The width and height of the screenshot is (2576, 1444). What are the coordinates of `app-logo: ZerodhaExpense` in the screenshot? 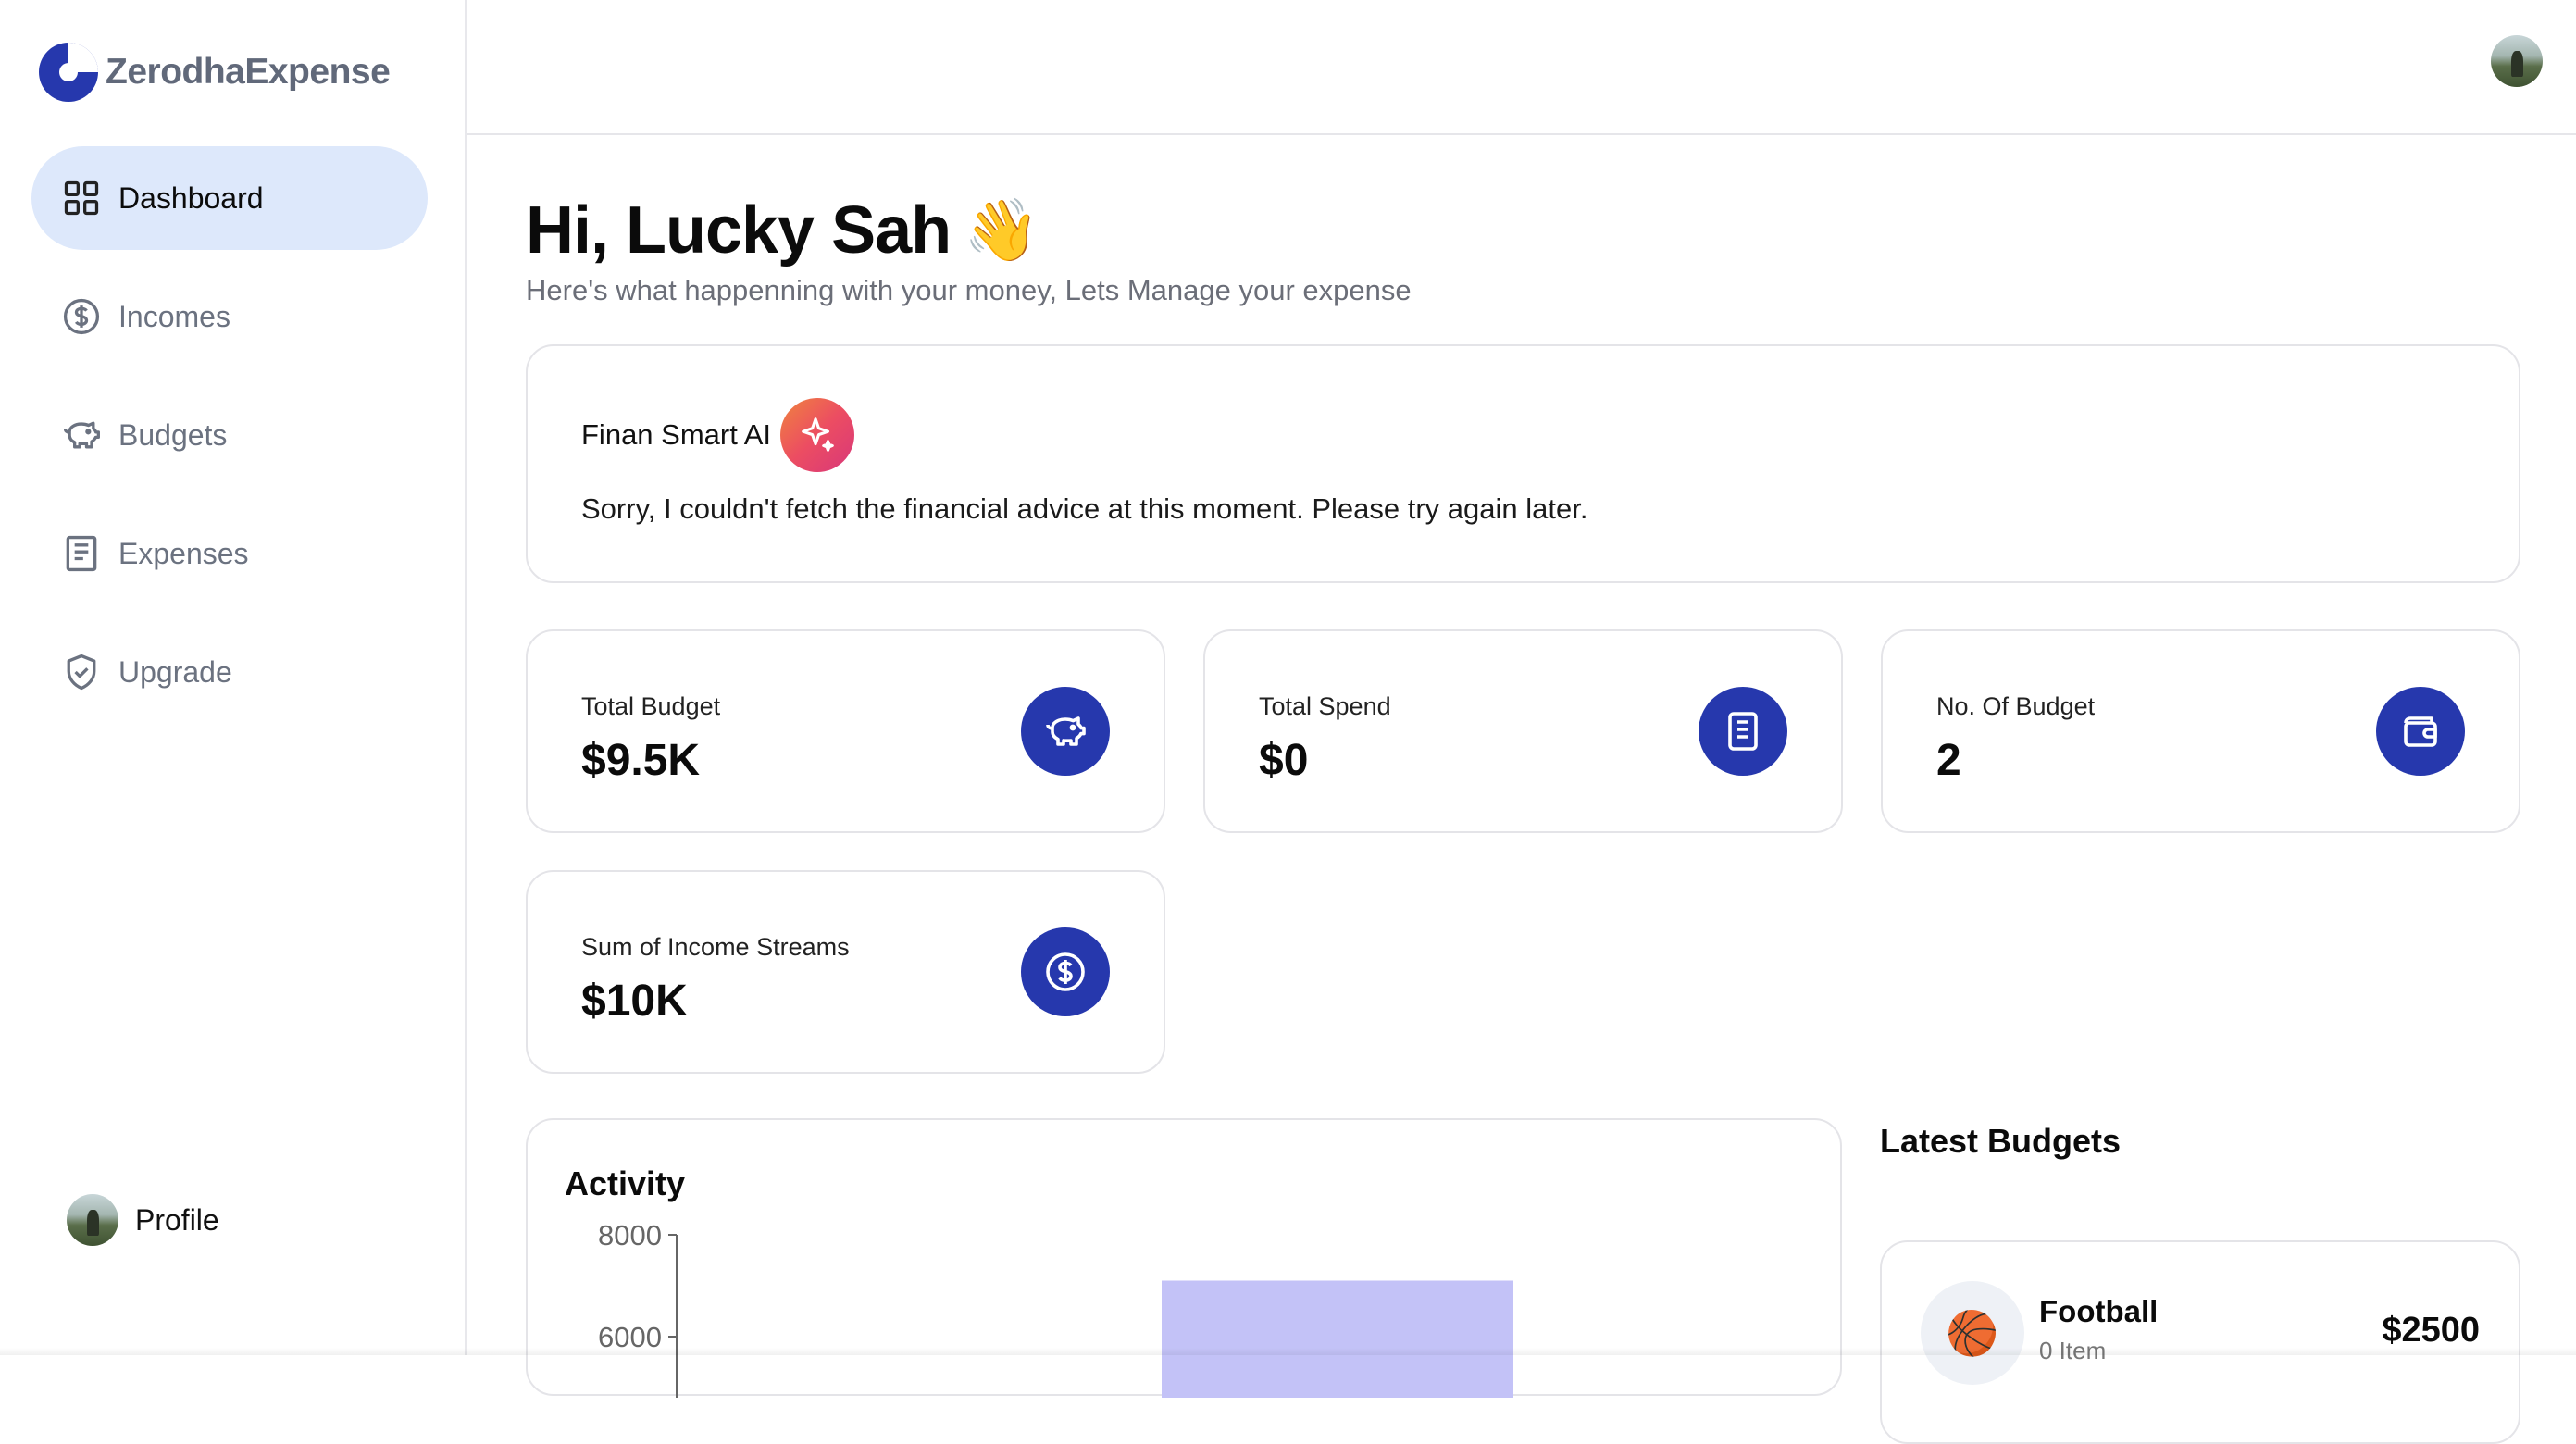 It's located at (214, 72).